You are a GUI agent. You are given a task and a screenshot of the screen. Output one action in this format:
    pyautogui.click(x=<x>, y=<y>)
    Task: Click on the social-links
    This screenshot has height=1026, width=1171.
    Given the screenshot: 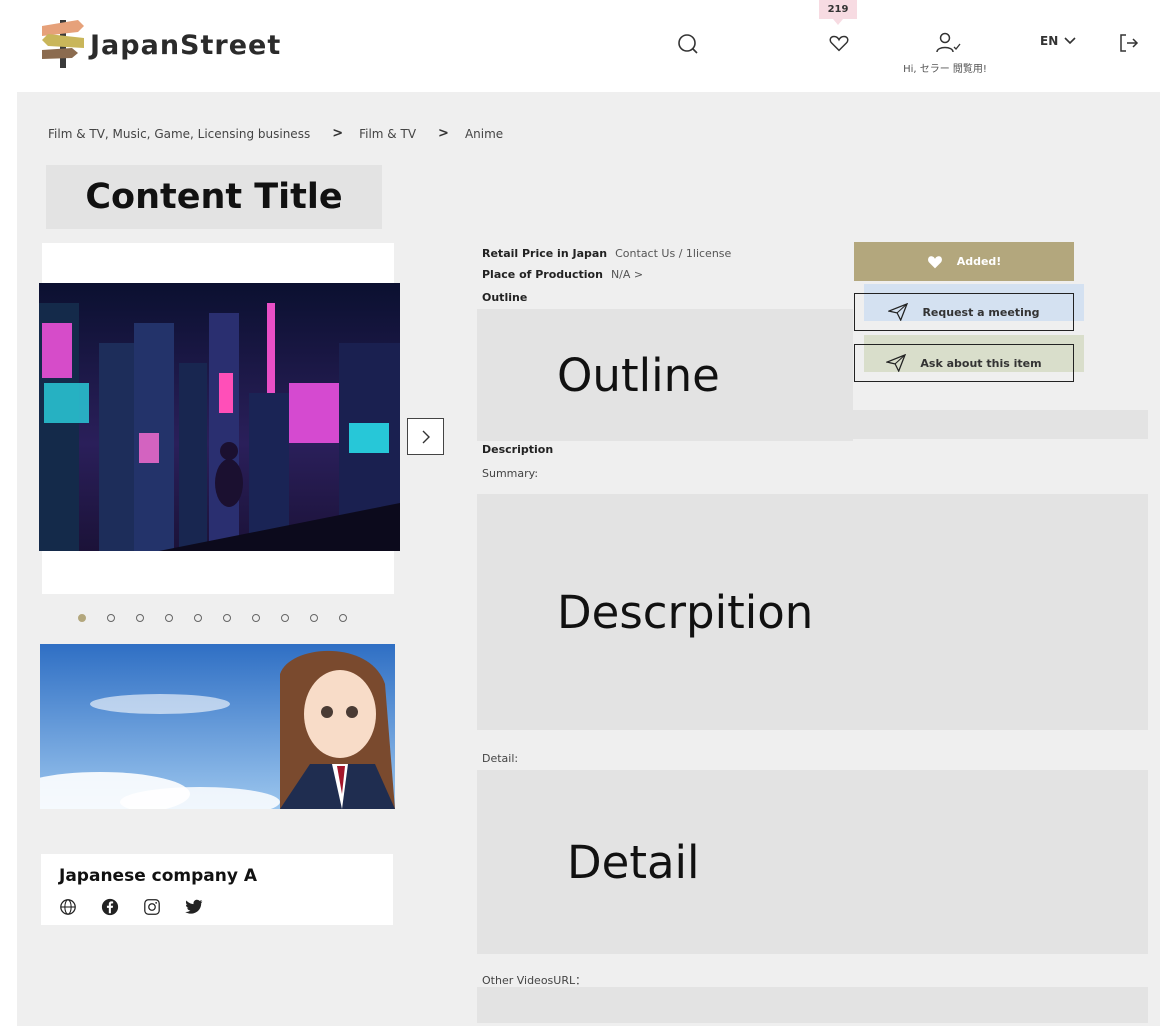 What is the action you would take?
    pyautogui.click(x=131, y=907)
    